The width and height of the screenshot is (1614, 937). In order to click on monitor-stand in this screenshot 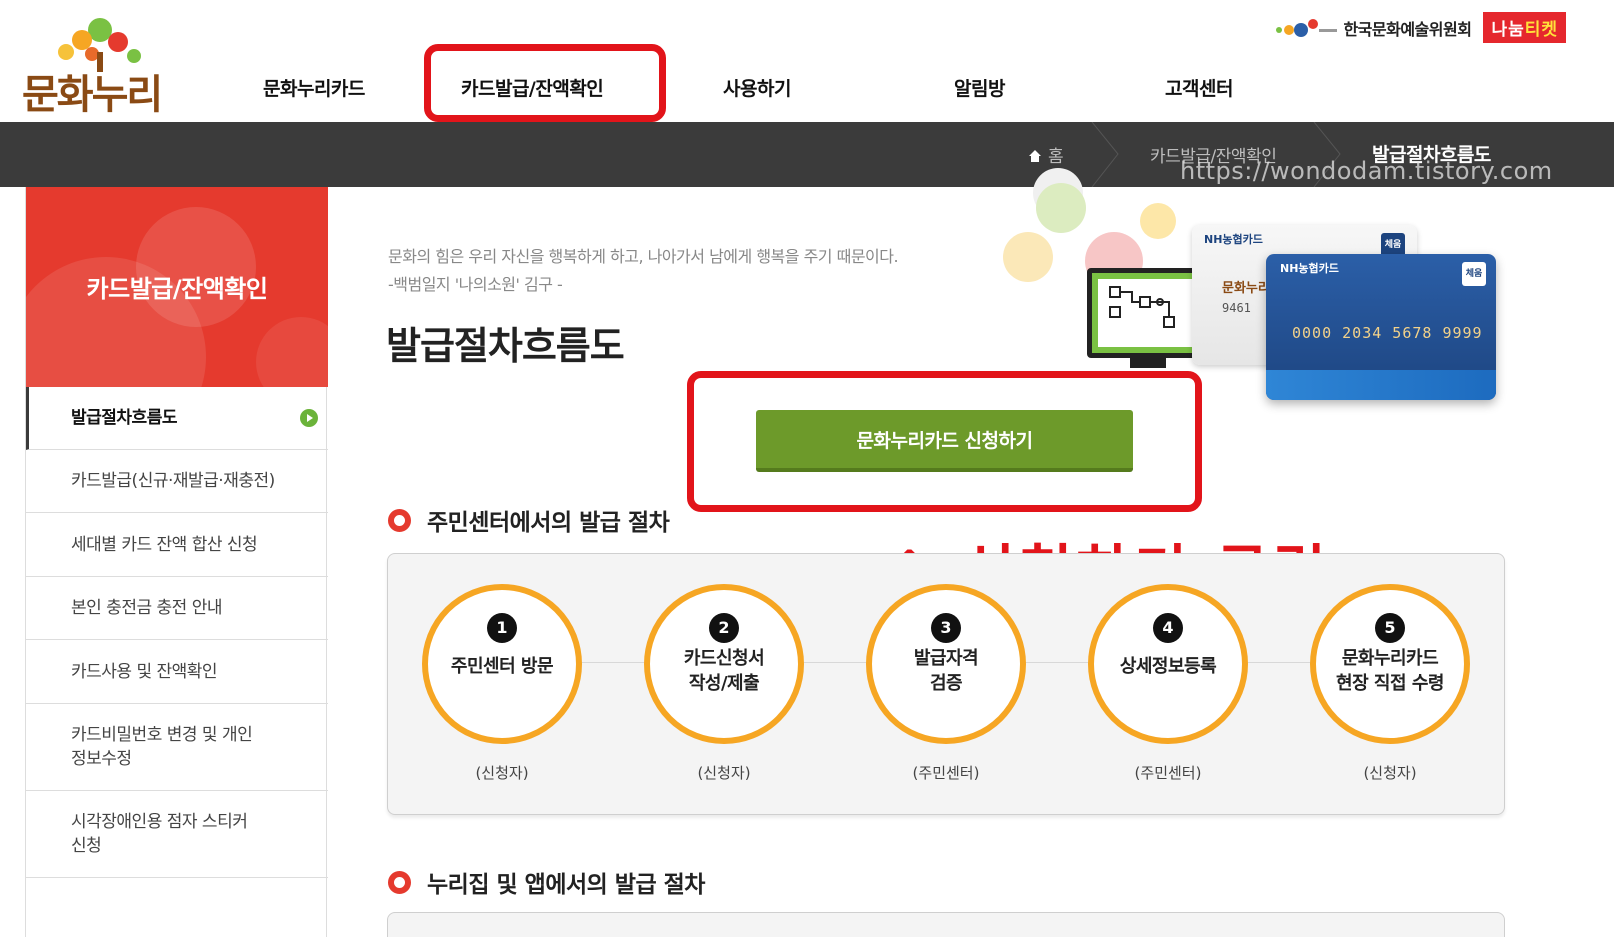, I will do `click(1148, 363)`.